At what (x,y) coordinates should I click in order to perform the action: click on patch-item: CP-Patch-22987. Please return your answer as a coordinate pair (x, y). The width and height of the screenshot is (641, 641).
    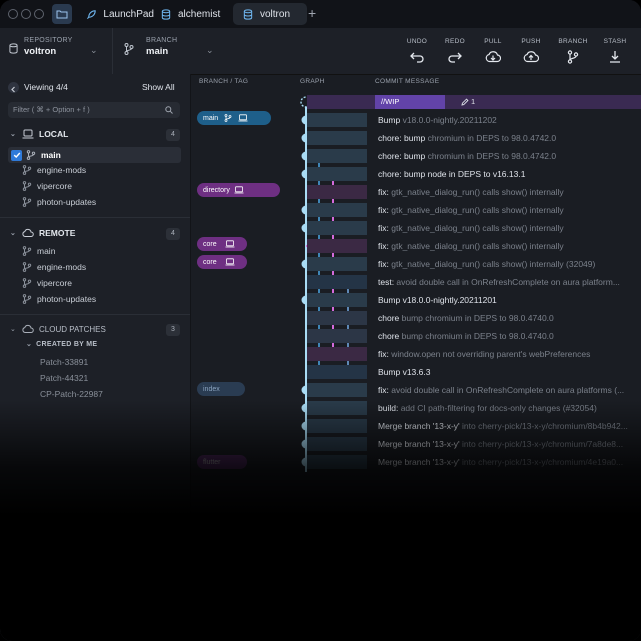
    Looking at the image, I should click on (71, 394).